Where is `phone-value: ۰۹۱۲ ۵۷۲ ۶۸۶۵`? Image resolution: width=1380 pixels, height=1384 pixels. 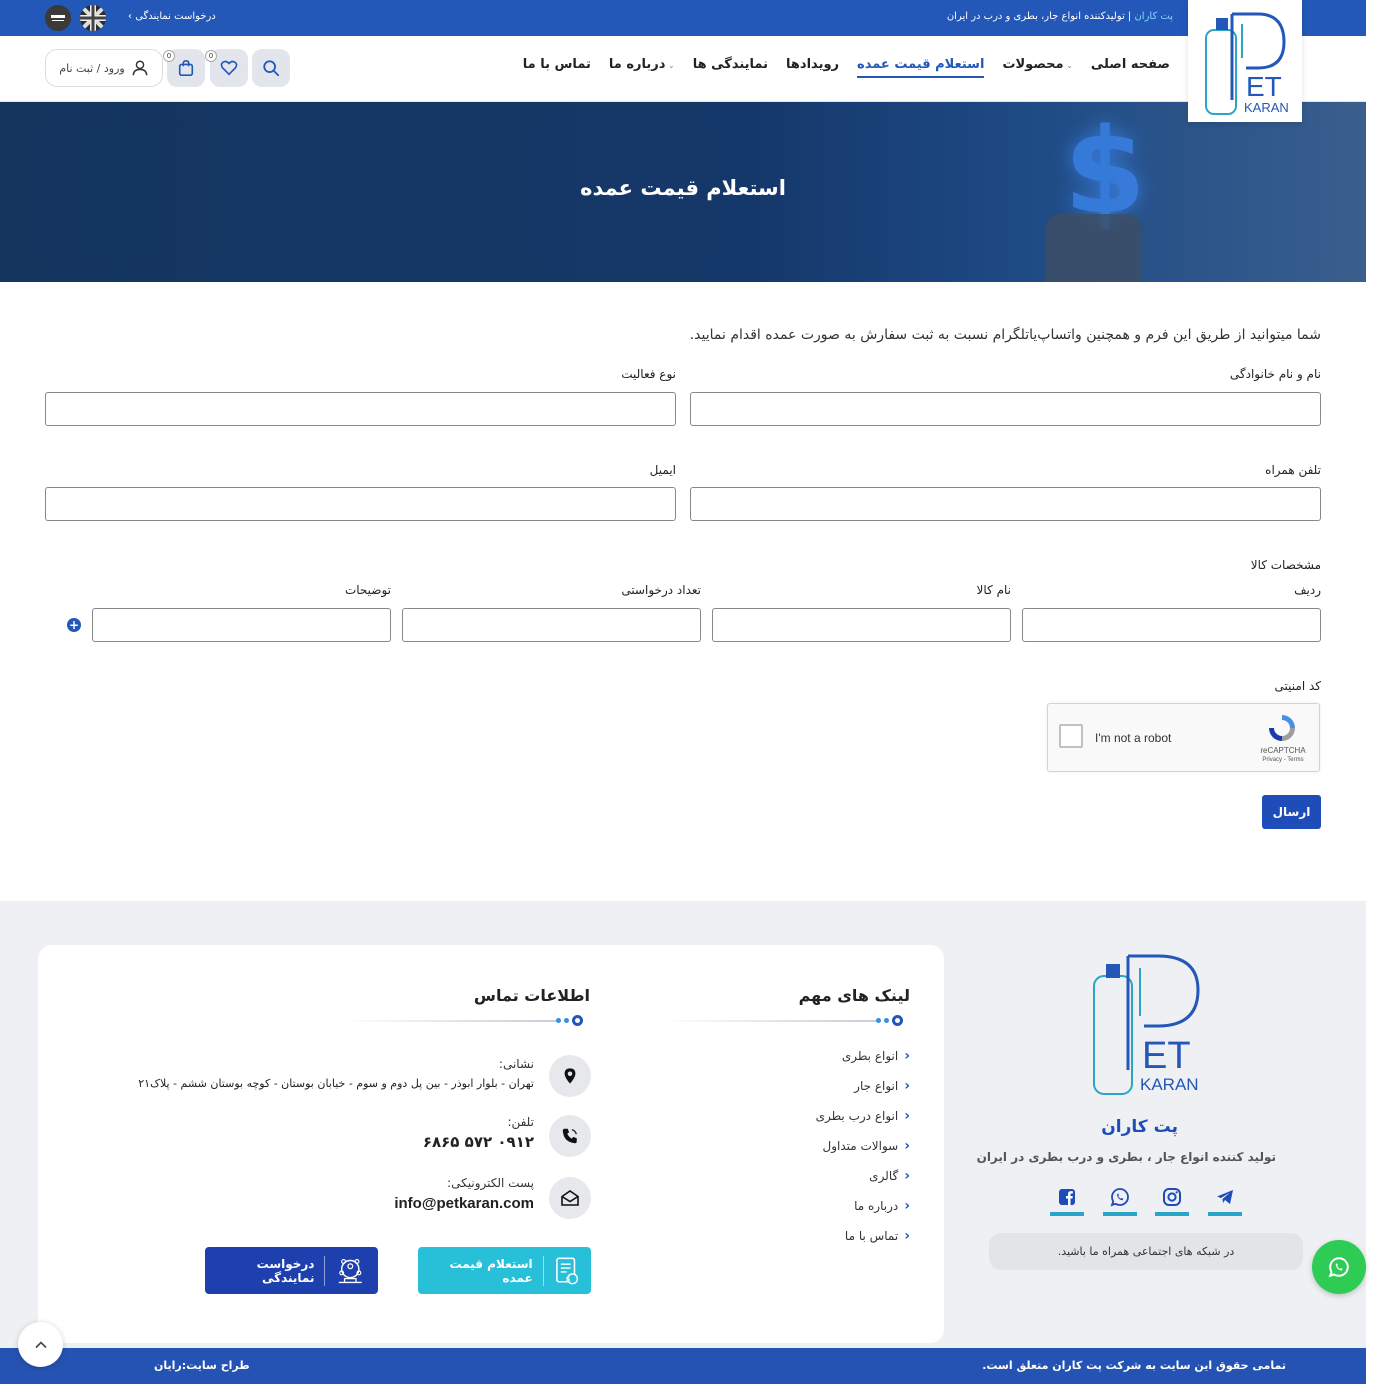 phone-value: ۰۹۱۲ ۵۷۲ ۶۸۶۵ is located at coordinates (478, 1142).